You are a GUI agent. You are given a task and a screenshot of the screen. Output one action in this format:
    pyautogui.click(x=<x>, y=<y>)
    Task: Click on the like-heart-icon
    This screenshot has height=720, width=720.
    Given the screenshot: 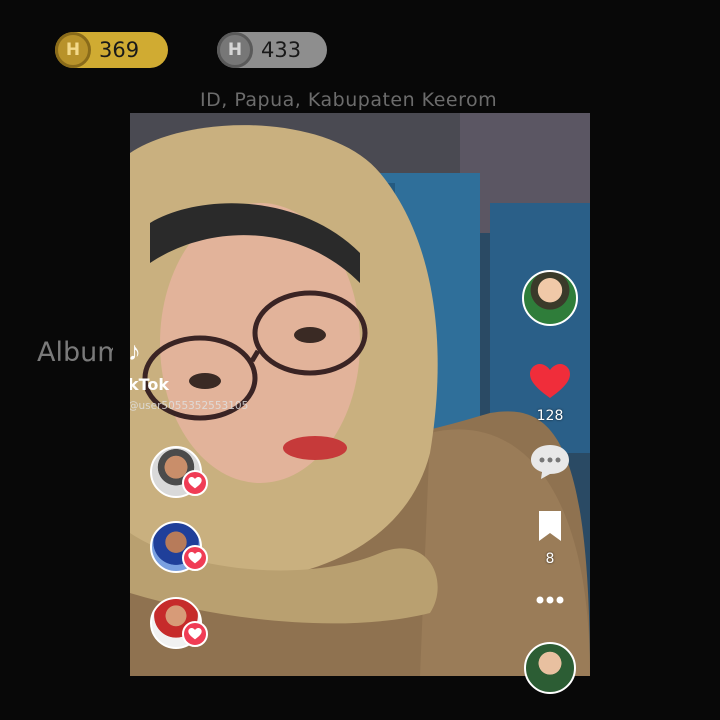 What is the action you would take?
    pyautogui.click(x=550, y=382)
    